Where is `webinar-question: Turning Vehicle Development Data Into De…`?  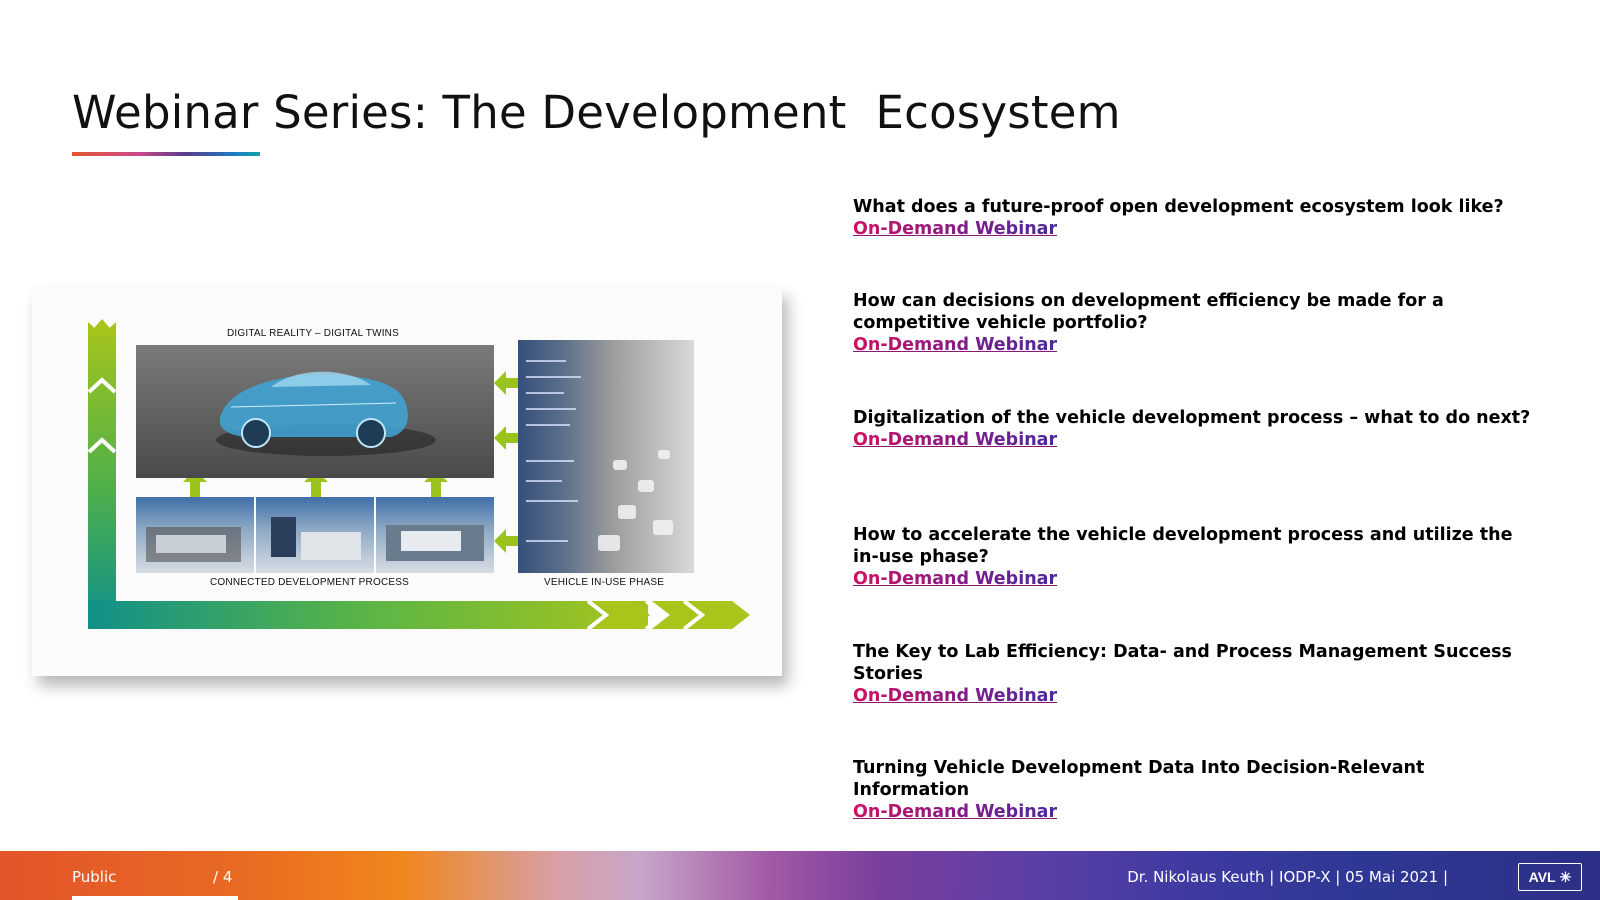
webinar-question: Turning Vehicle Development Data Into De… is located at coordinates (1139, 779).